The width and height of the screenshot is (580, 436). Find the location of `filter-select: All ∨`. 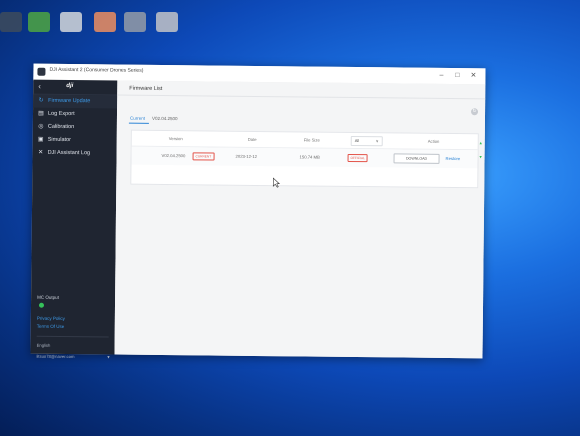

filter-select: All ∨ is located at coordinates (366, 141).